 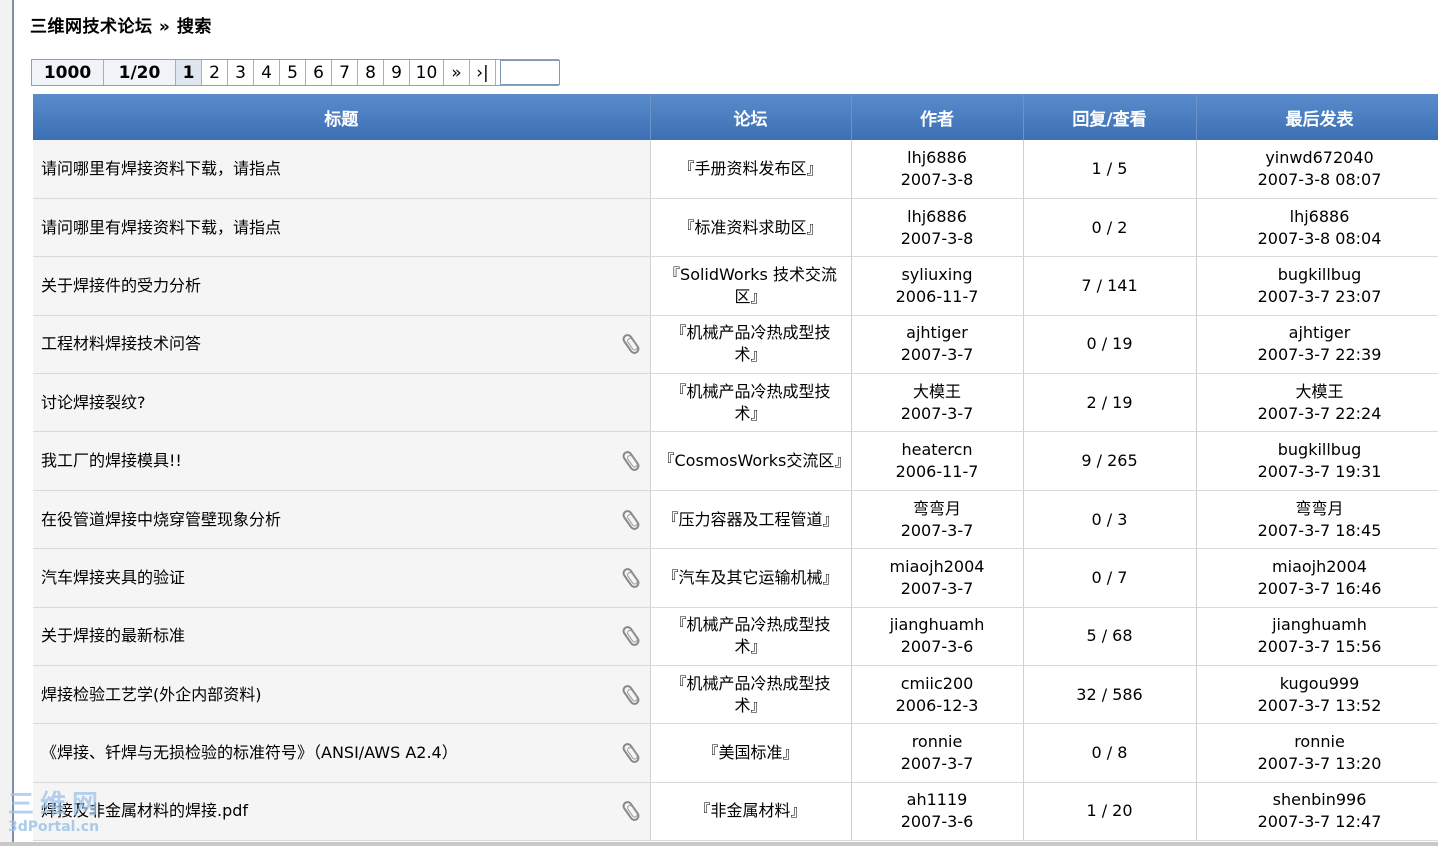 What do you see at coordinates (1318, 800) in the screenshot?
I see `last-post-user-link: shenbin996` at bounding box center [1318, 800].